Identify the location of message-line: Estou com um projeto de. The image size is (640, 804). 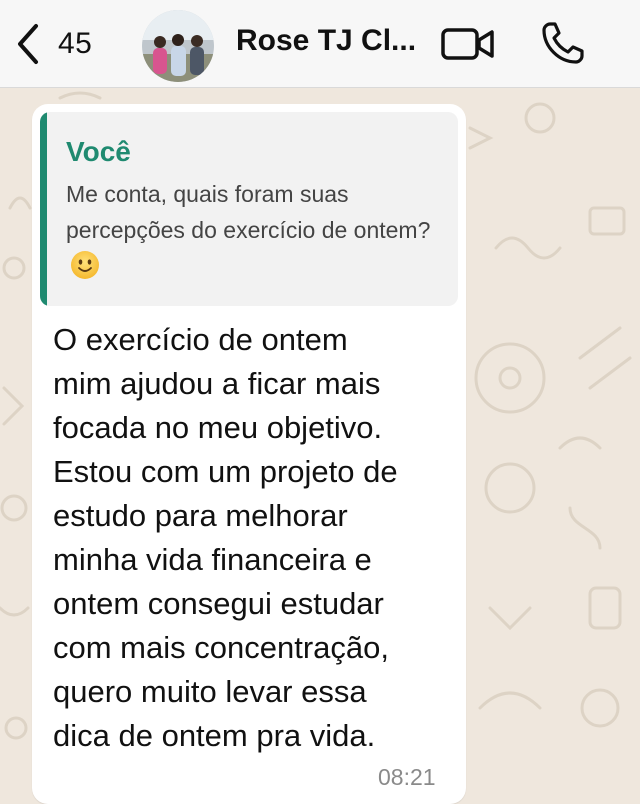
(225, 471).